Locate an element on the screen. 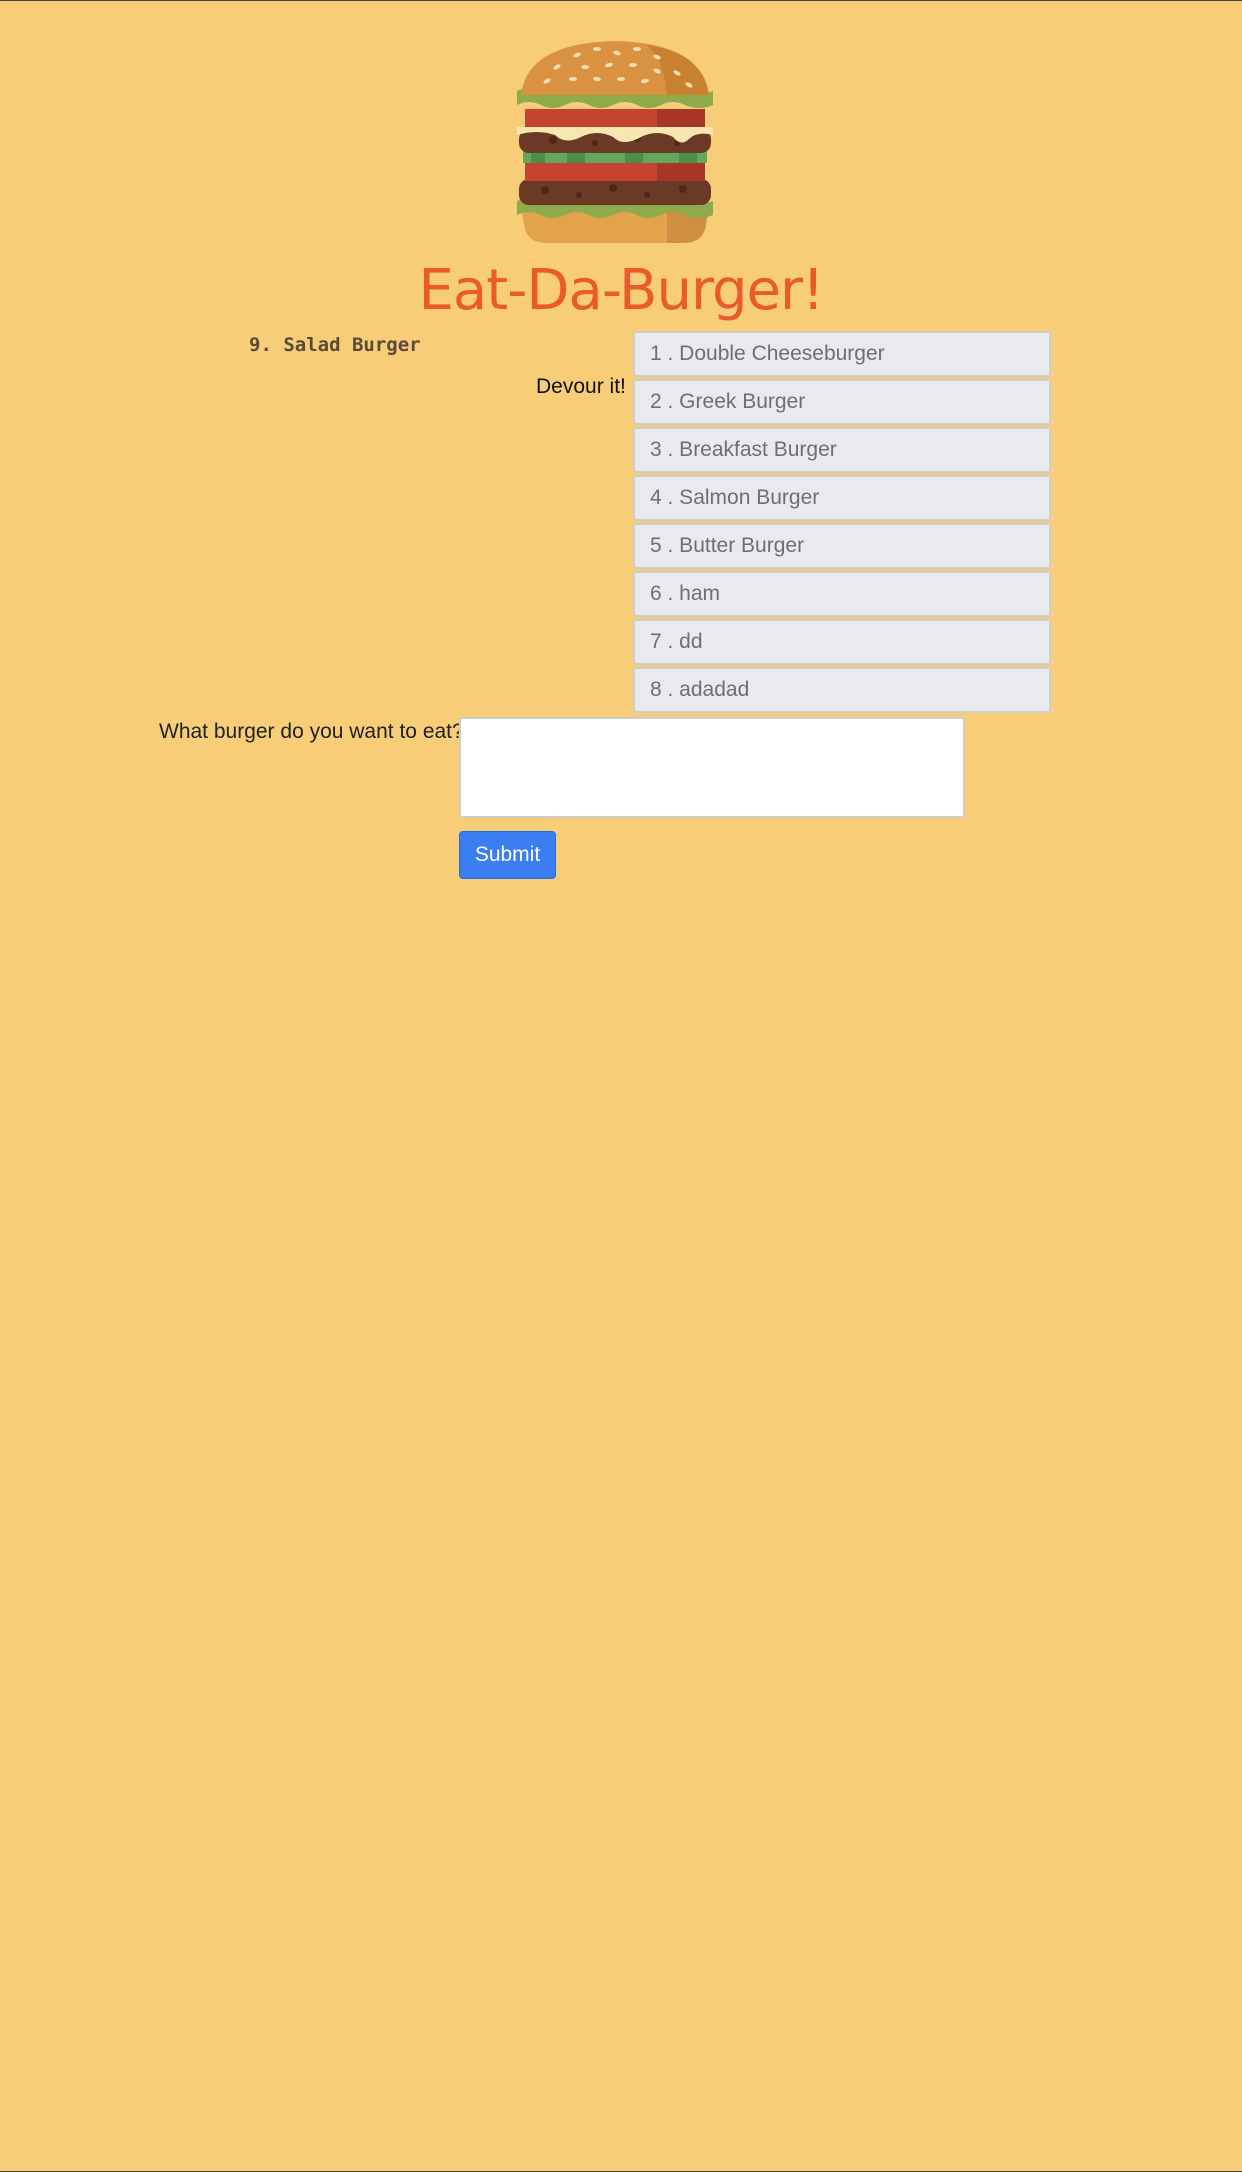 This screenshot has width=1242, height=2172. burger-devour-button: 2 . Greek Burger is located at coordinates (842, 402).